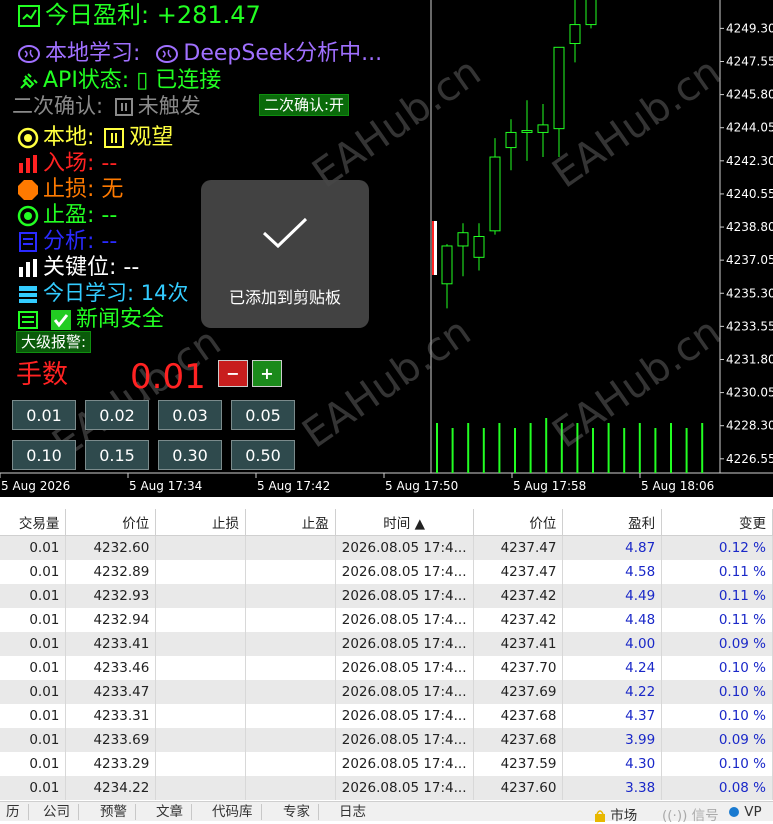 This screenshot has width=773, height=824. Describe the element at coordinates (749, 95) in the screenshot. I see `price-tick-label: 4245.80` at that location.